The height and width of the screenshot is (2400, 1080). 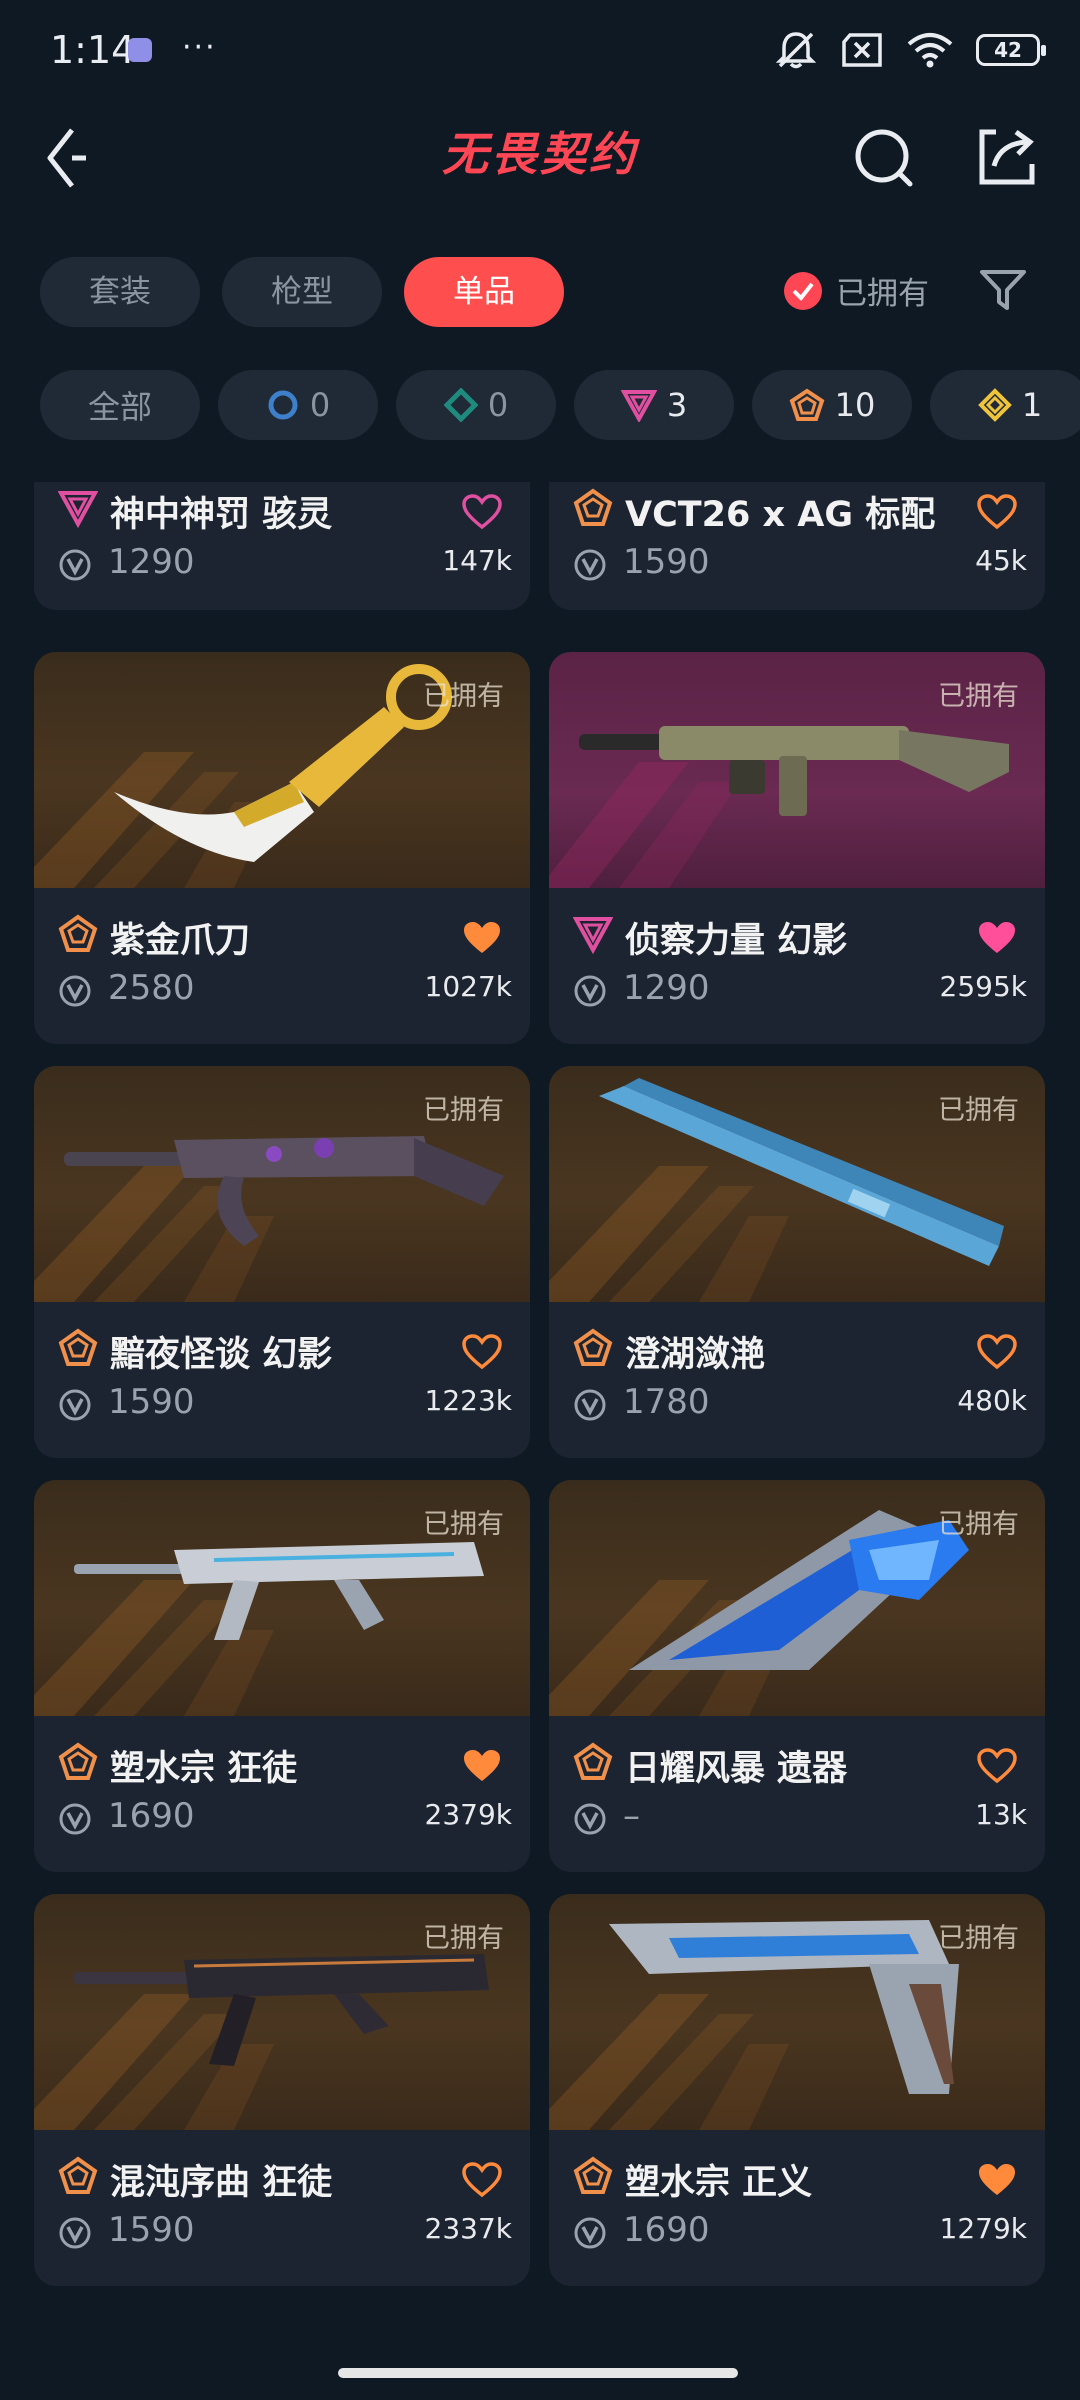 I want to click on chip-premium-edition: 3, so click(x=654, y=405).